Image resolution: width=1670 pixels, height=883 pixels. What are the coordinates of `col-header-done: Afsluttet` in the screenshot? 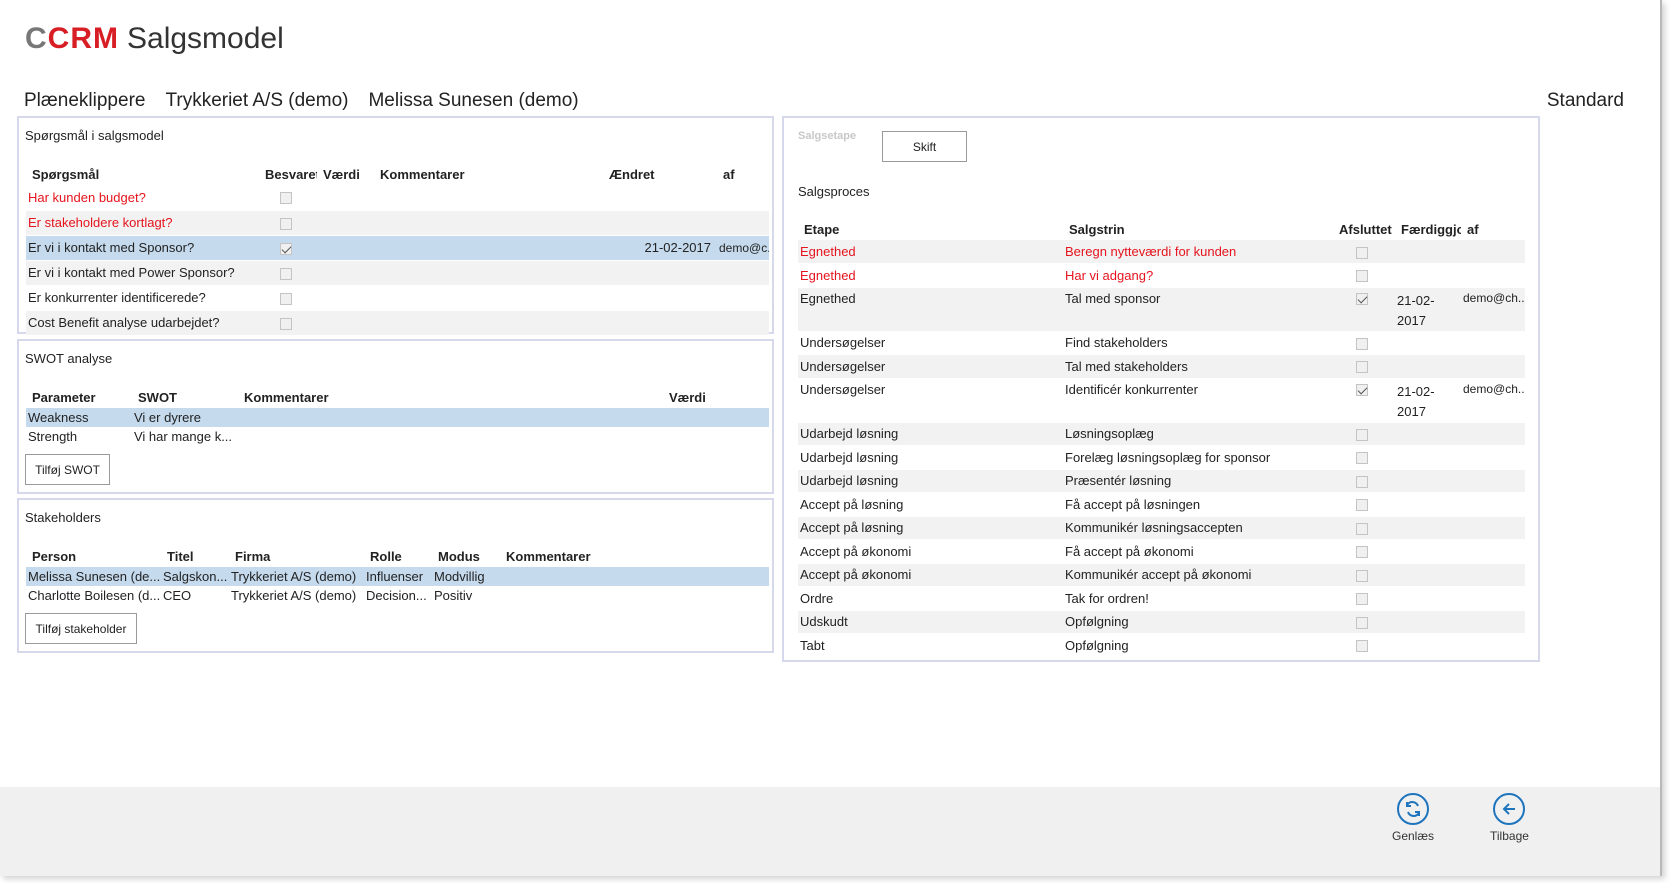 It's located at (1364, 229).